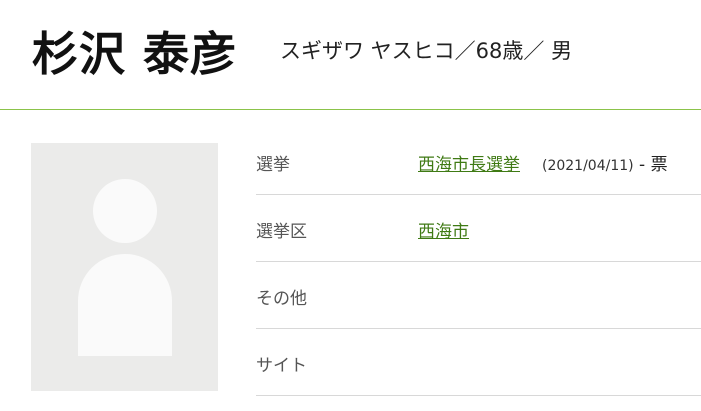 This screenshot has width=701, height=411. What do you see at coordinates (478, 295) in the screenshot?
I see `row-other: その他` at bounding box center [478, 295].